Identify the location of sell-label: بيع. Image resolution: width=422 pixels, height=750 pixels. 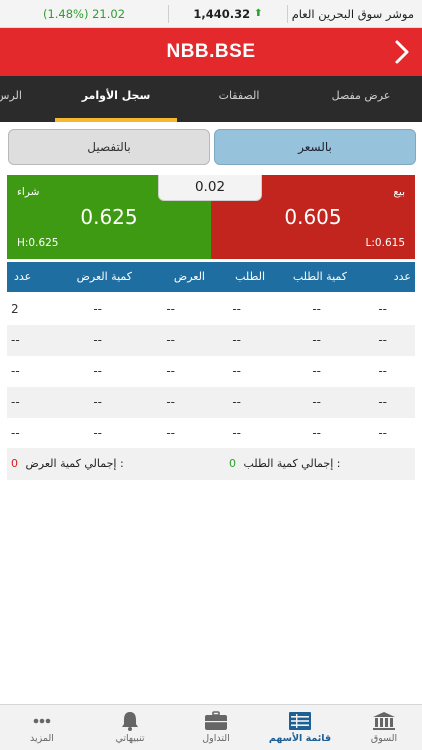
(399, 192).